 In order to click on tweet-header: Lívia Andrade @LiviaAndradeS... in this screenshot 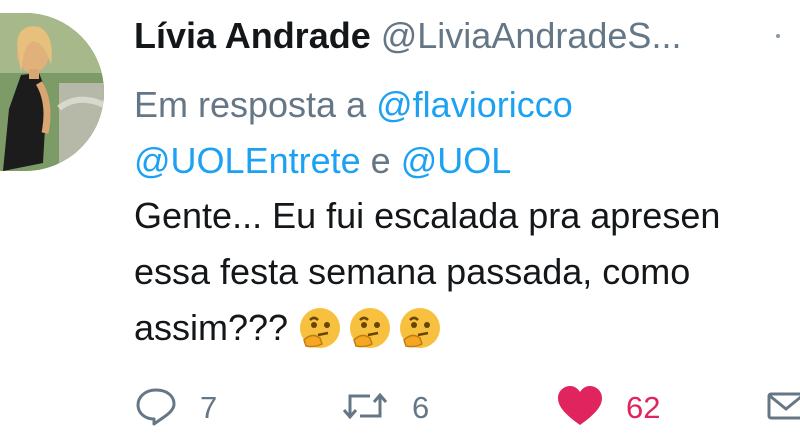, I will do `click(407, 36)`.